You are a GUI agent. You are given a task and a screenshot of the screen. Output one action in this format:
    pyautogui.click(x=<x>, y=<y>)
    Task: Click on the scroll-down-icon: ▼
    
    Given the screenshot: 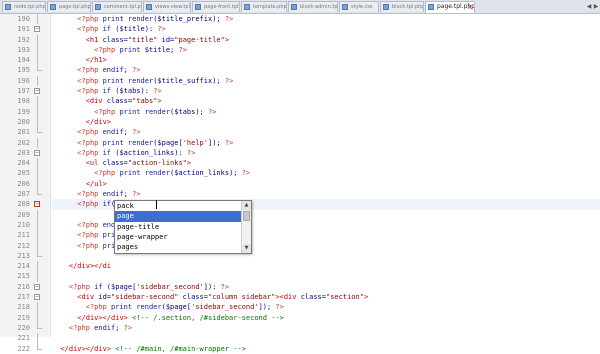 What is the action you would take?
    pyautogui.click(x=246, y=248)
    